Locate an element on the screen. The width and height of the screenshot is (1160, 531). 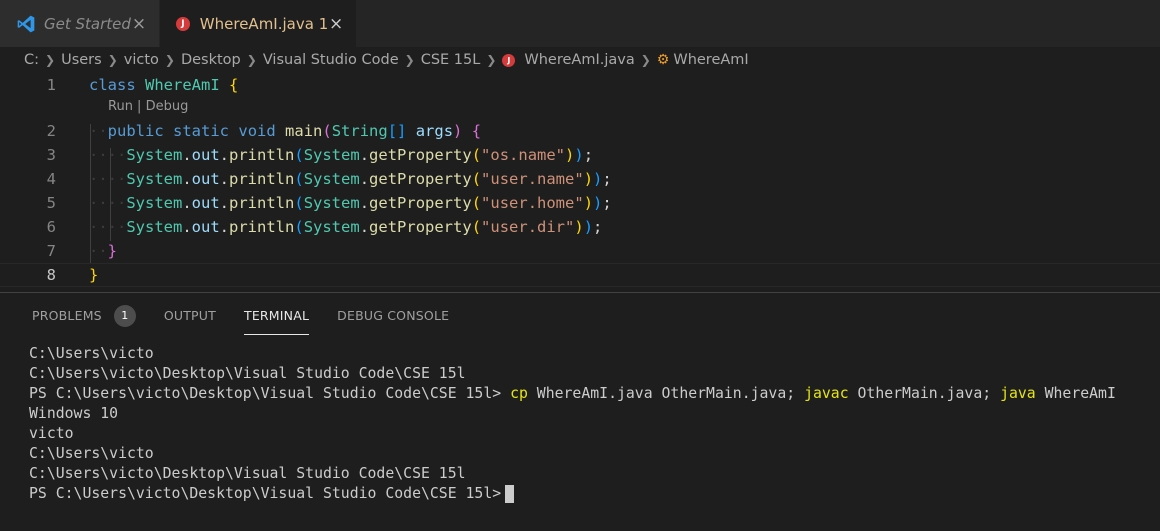
tab-label: TERMINAL is located at coordinates (276, 315).